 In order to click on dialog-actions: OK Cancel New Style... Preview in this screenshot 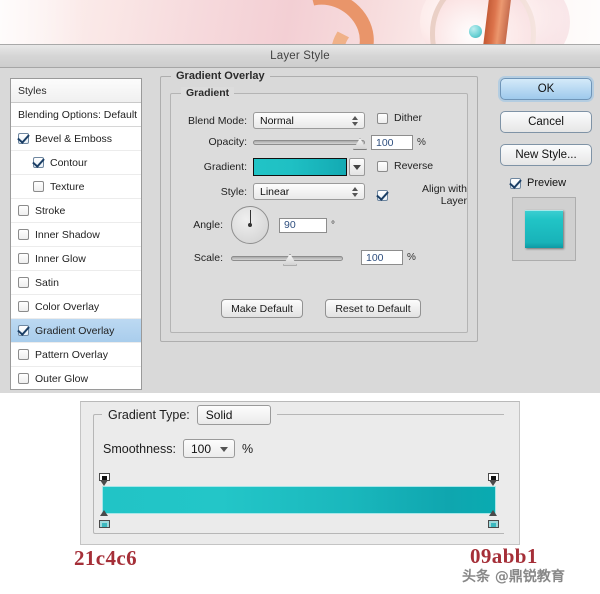, I will do `click(546, 169)`.